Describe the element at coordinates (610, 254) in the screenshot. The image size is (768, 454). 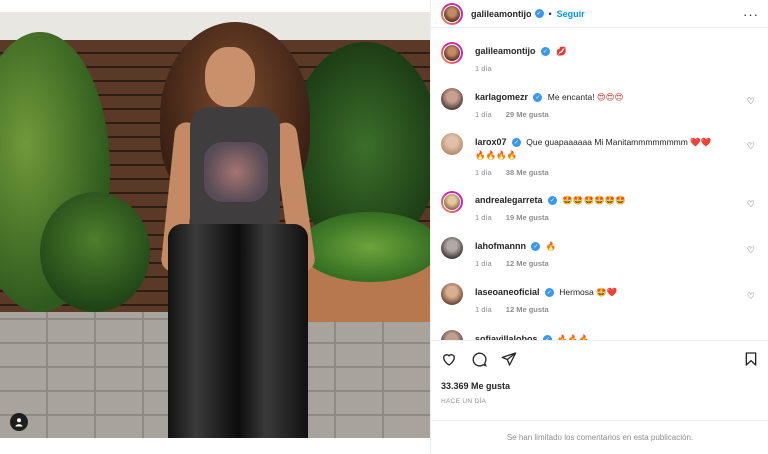
I see `comment-body: lahofmannn ✓ 🔥 1 día 12 Me gusta` at that location.